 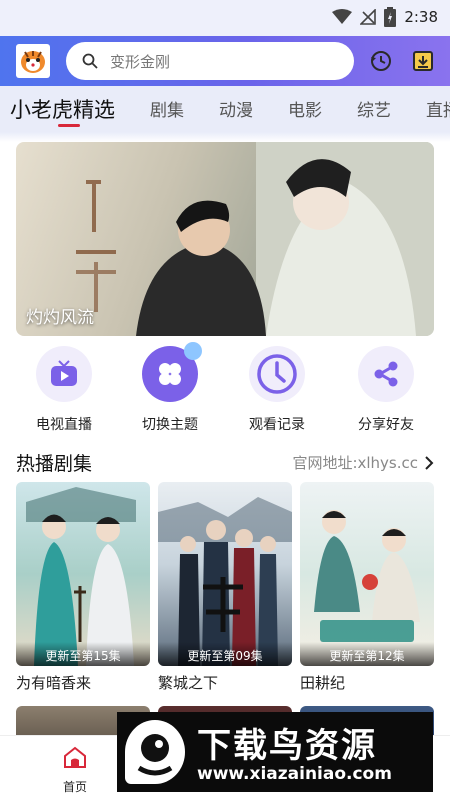 What do you see at coordinates (287, 746) in the screenshot?
I see `watermark-title: 下载鸟资源` at bounding box center [287, 746].